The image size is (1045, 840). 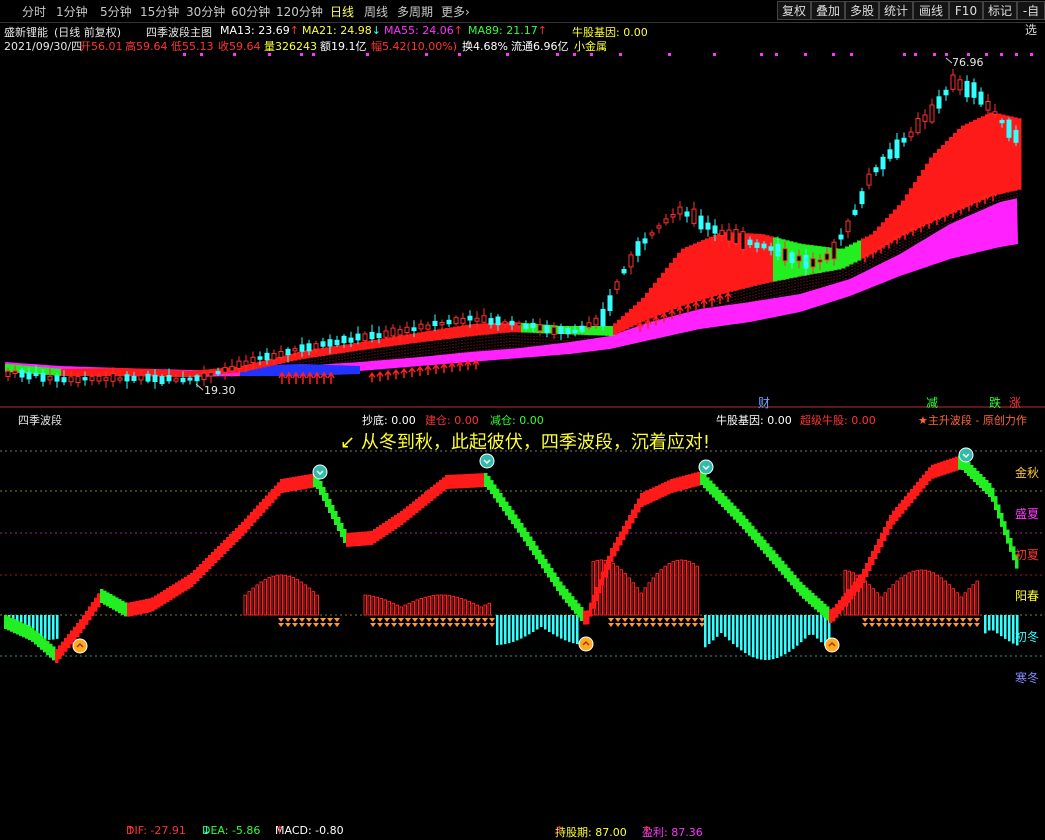 I want to click on period-tab-15min: 15分钟, so click(x=159, y=11).